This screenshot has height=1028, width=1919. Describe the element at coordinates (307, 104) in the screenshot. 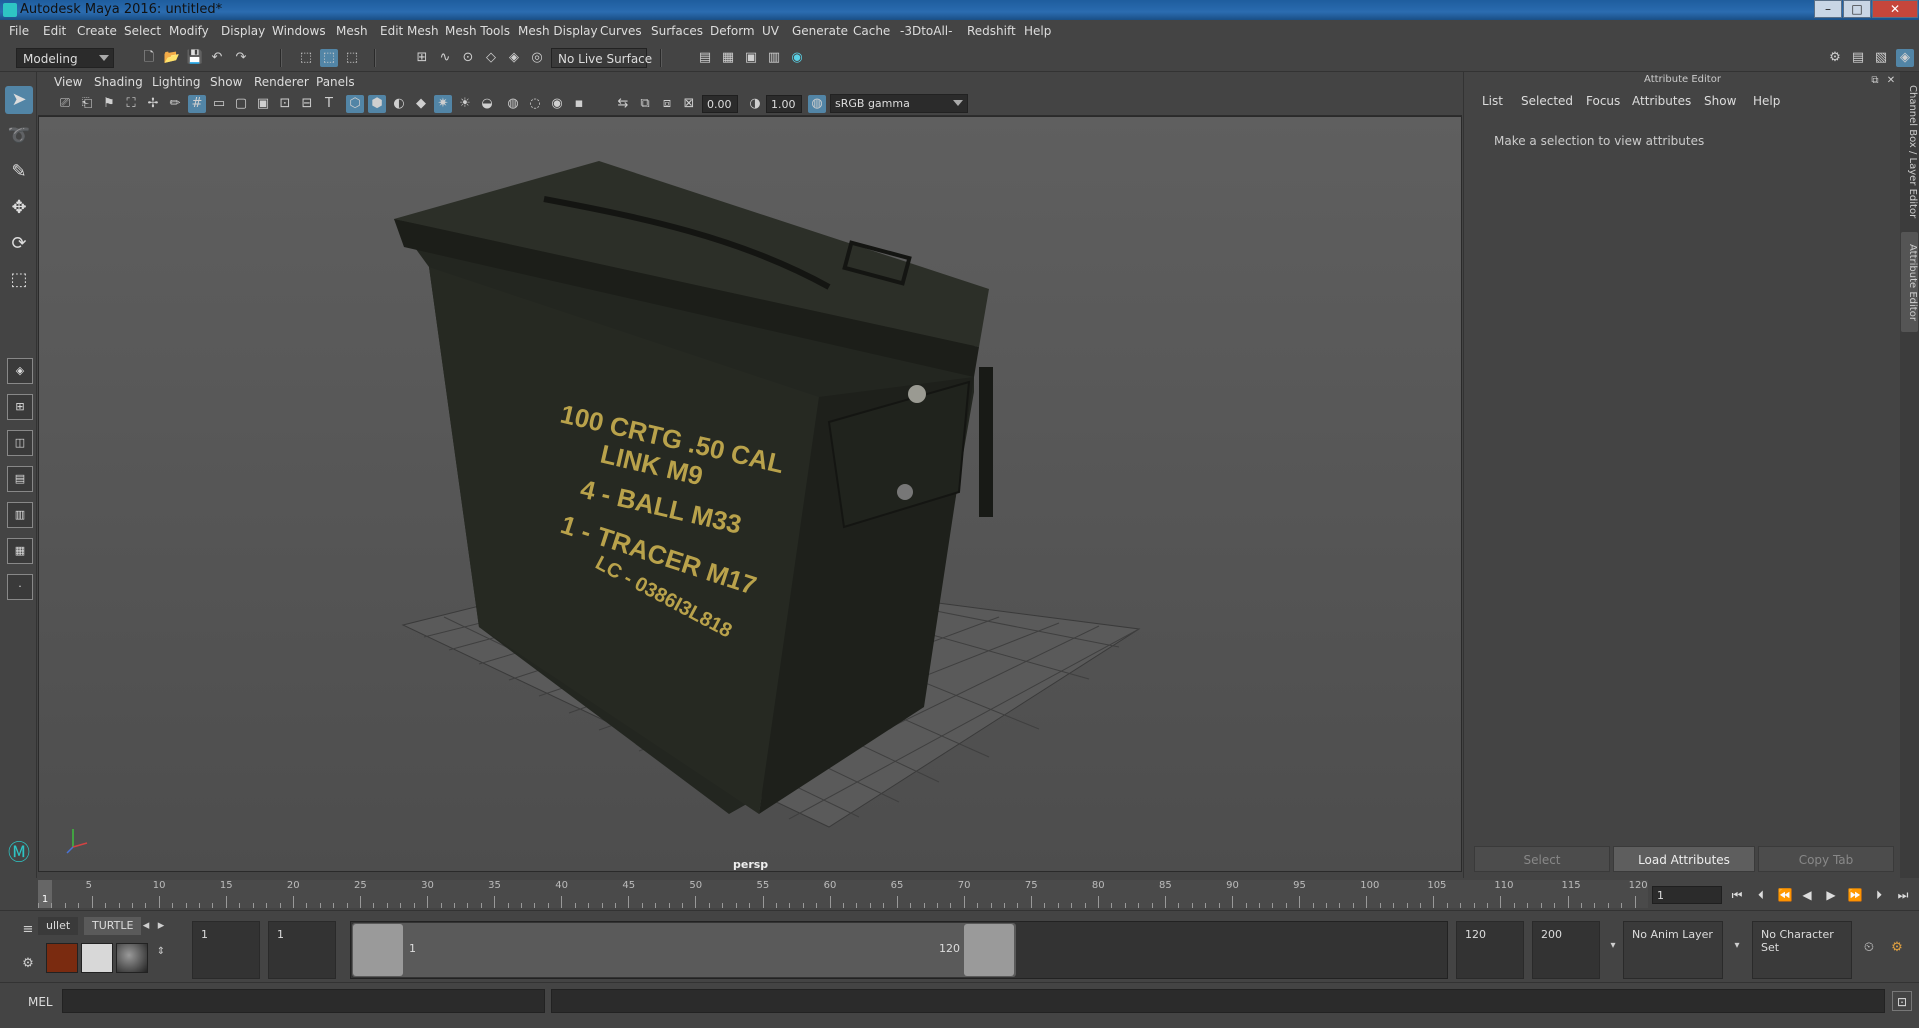

I see `safe-action-icon: ⊟` at that location.